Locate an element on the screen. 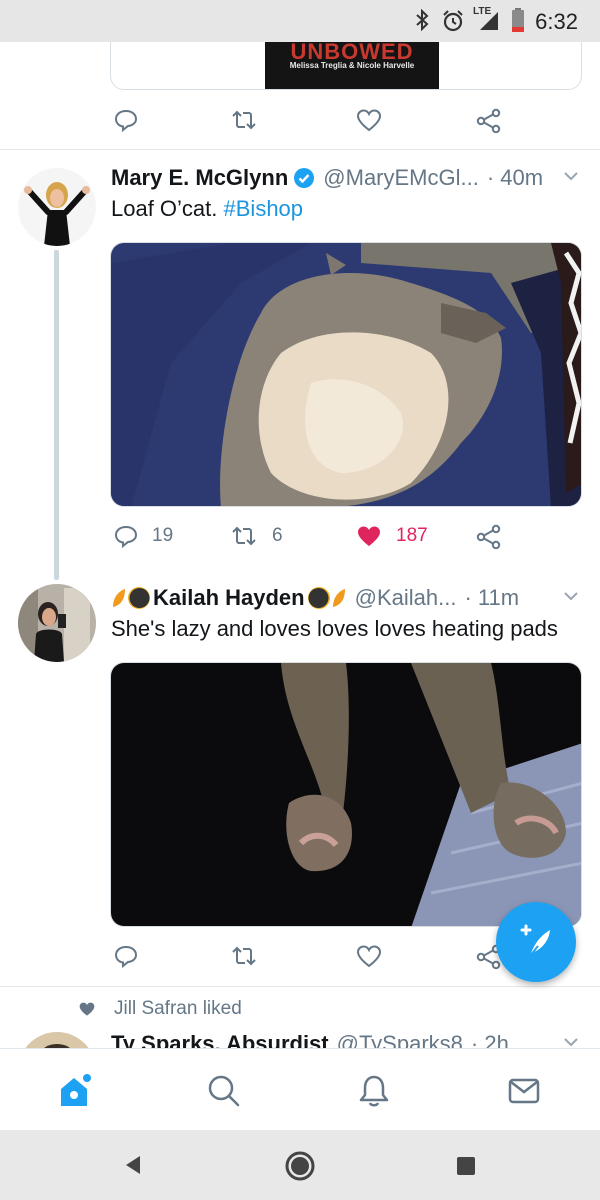 The height and width of the screenshot is (1200, 600). clock: 6:32 is located at coordinates (556, 21).